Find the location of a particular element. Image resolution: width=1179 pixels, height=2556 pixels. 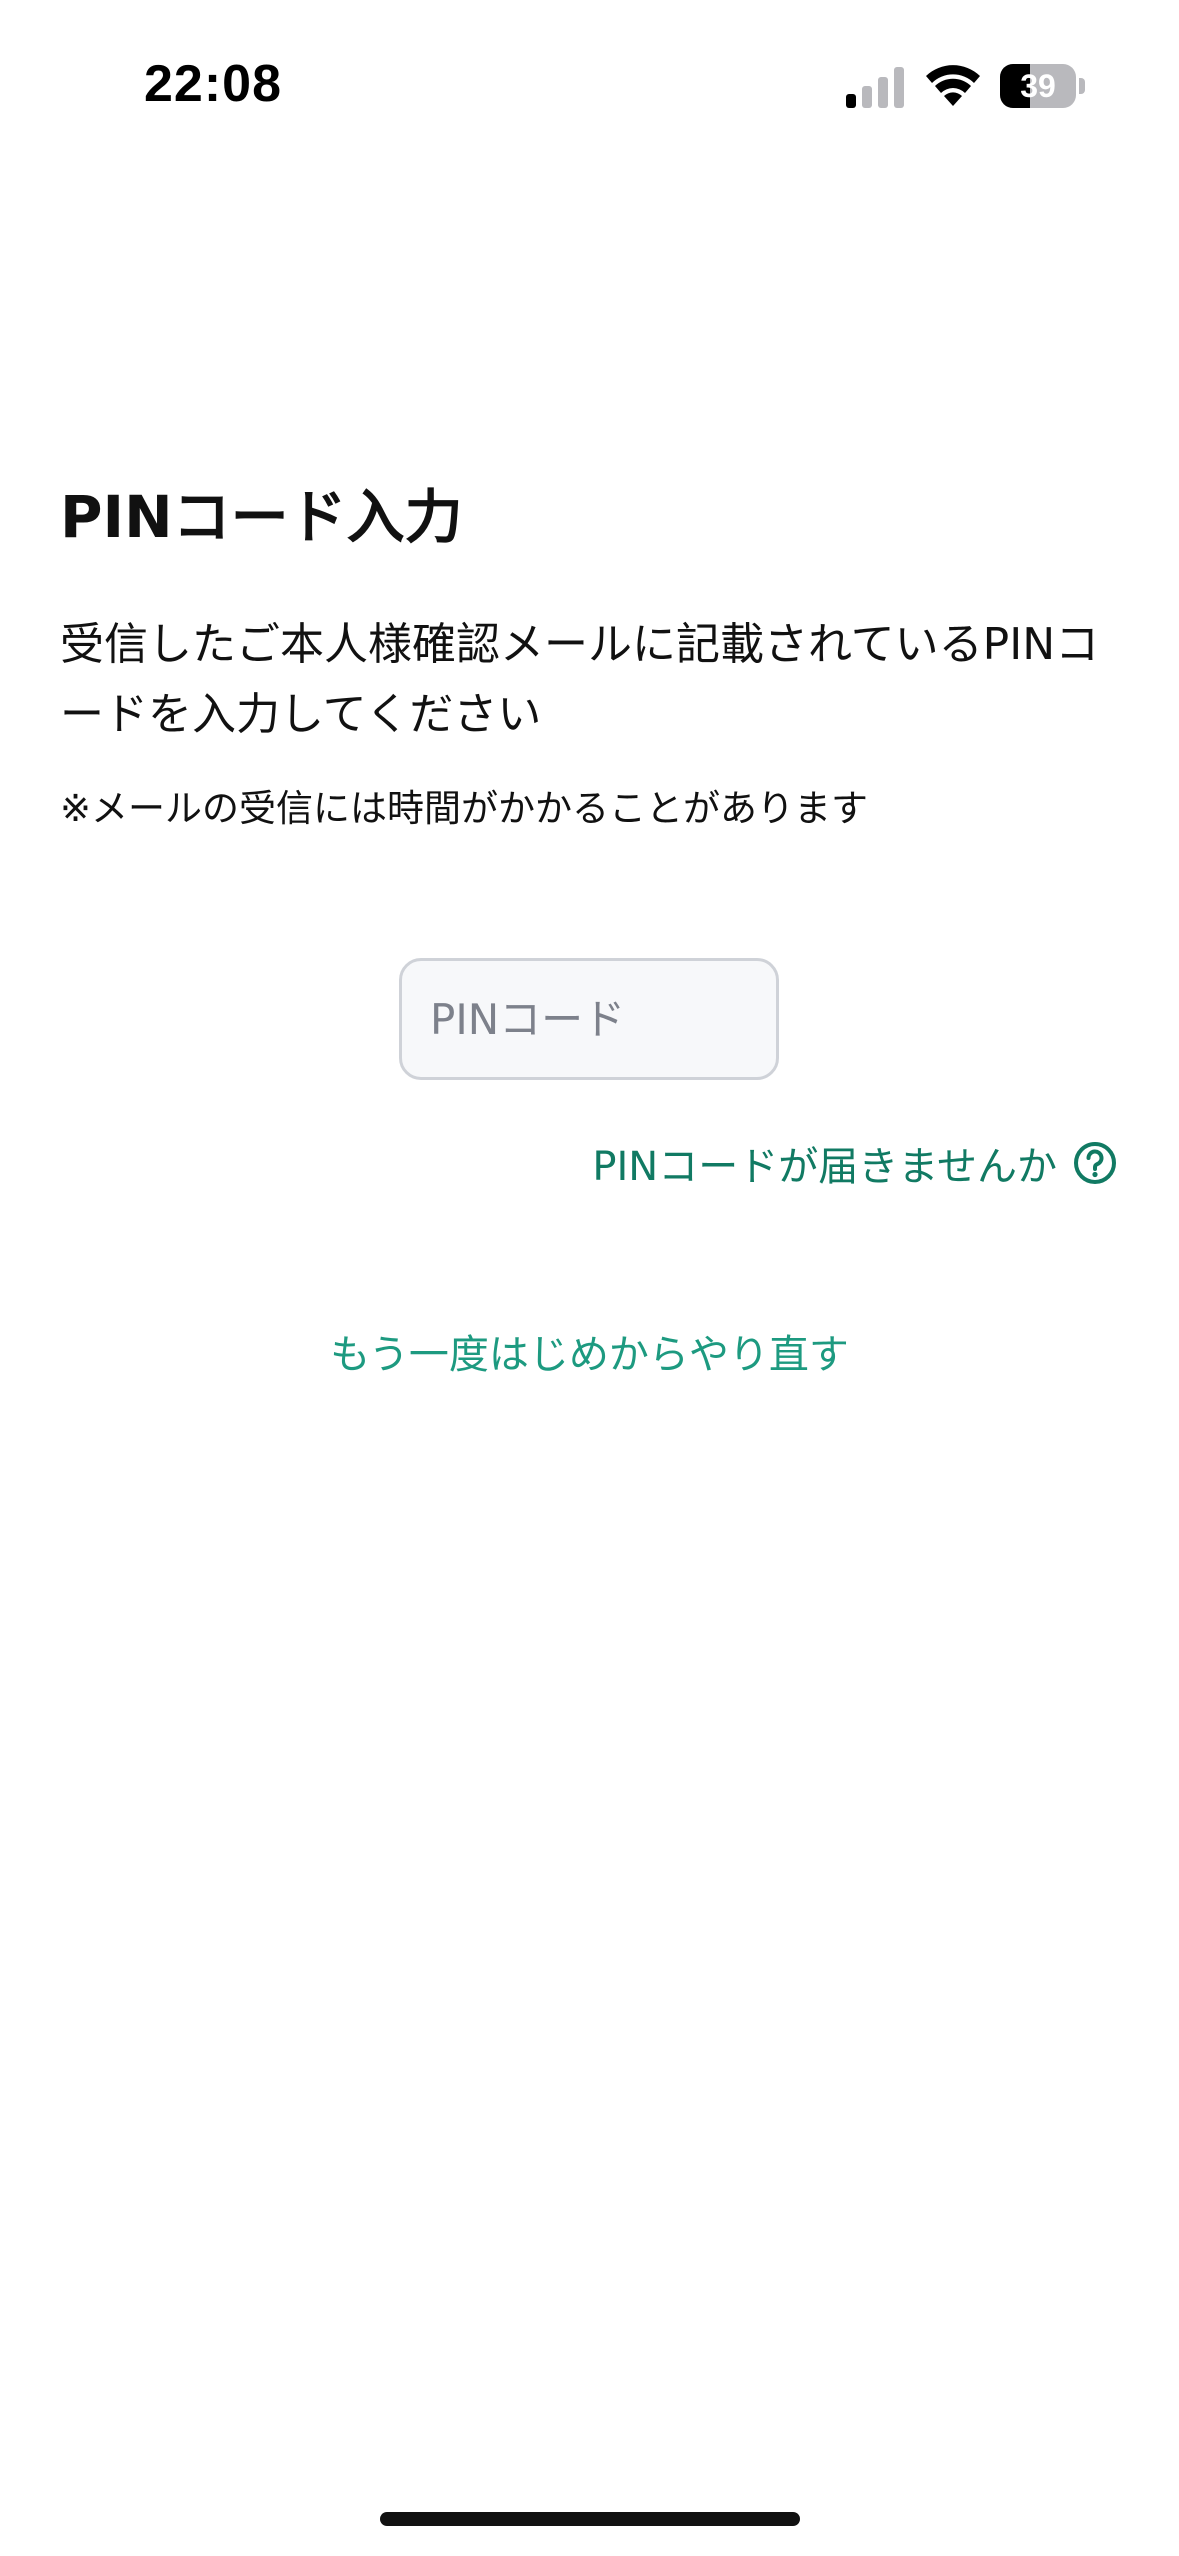

question-circle-icon is located at coordinates (1095, 1163).